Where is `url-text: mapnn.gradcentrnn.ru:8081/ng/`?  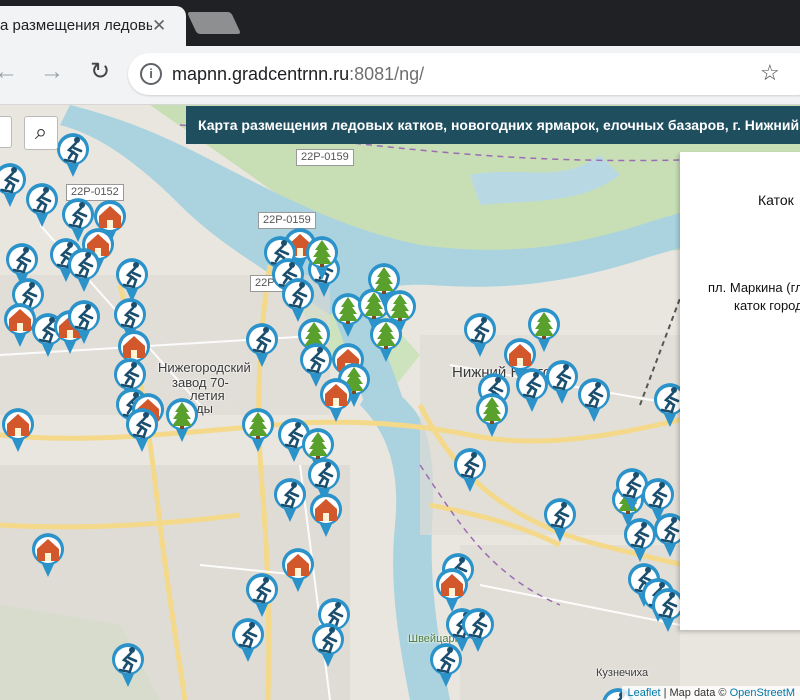 url-text: mapnn.gradcentrnn.ru:8081/ng/ is located at coordinates (298, 74).